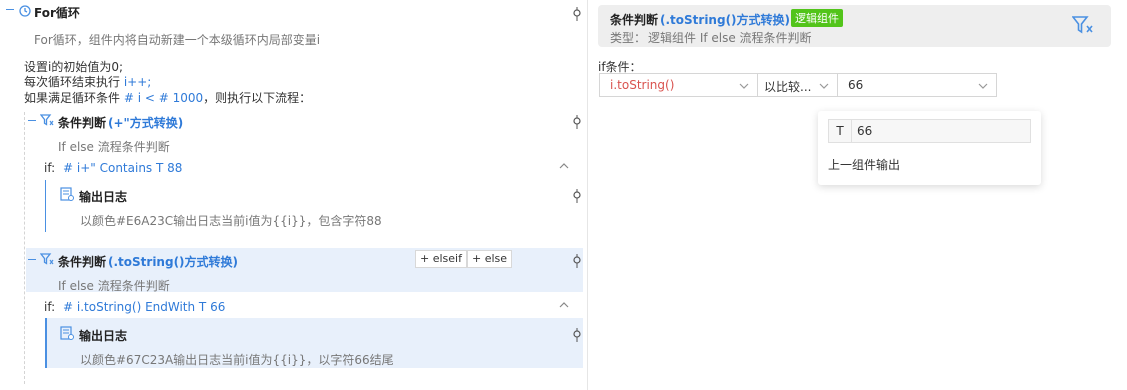 The width and height of the screenshot is (1127, 390). I want to click on step-expression: i++;, so click(137, 82).